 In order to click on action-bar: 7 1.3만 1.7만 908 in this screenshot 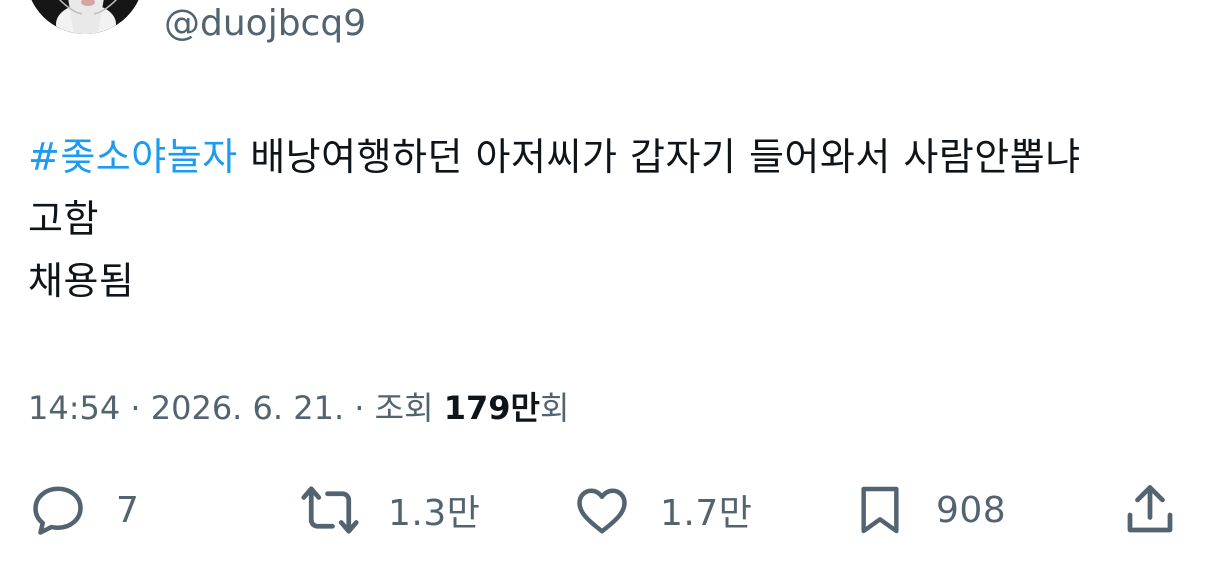, I will do `click(603, 510)`.